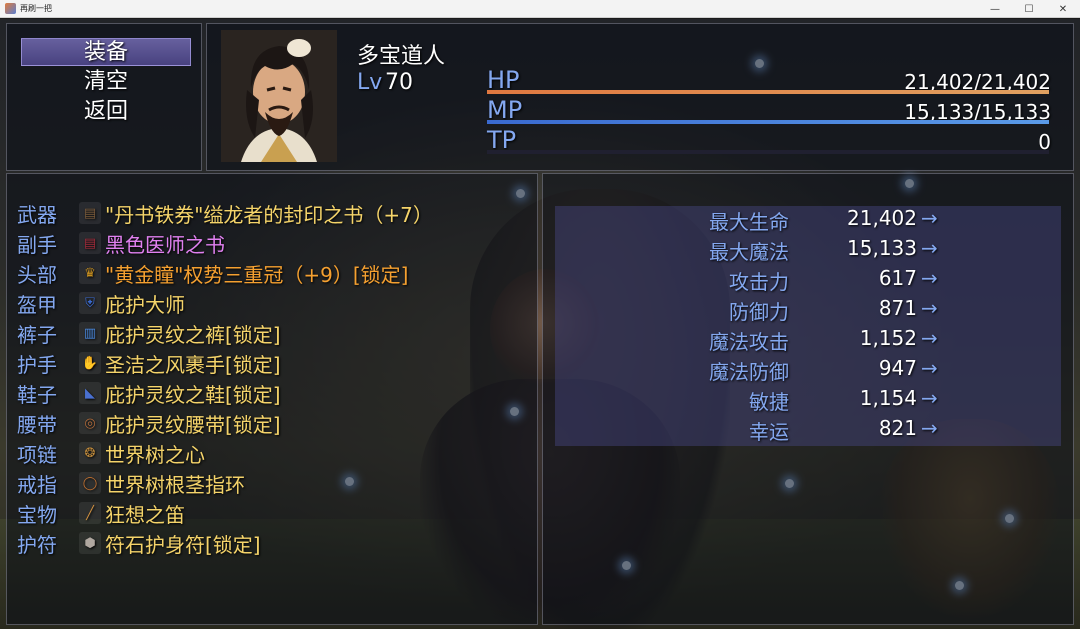 The width and height of the screenshot is (1080, 629). What do you see at coordinates (90, 453) in the screenshot?
I see `necklace-icon: ❂` at bounding box center [90, 453].